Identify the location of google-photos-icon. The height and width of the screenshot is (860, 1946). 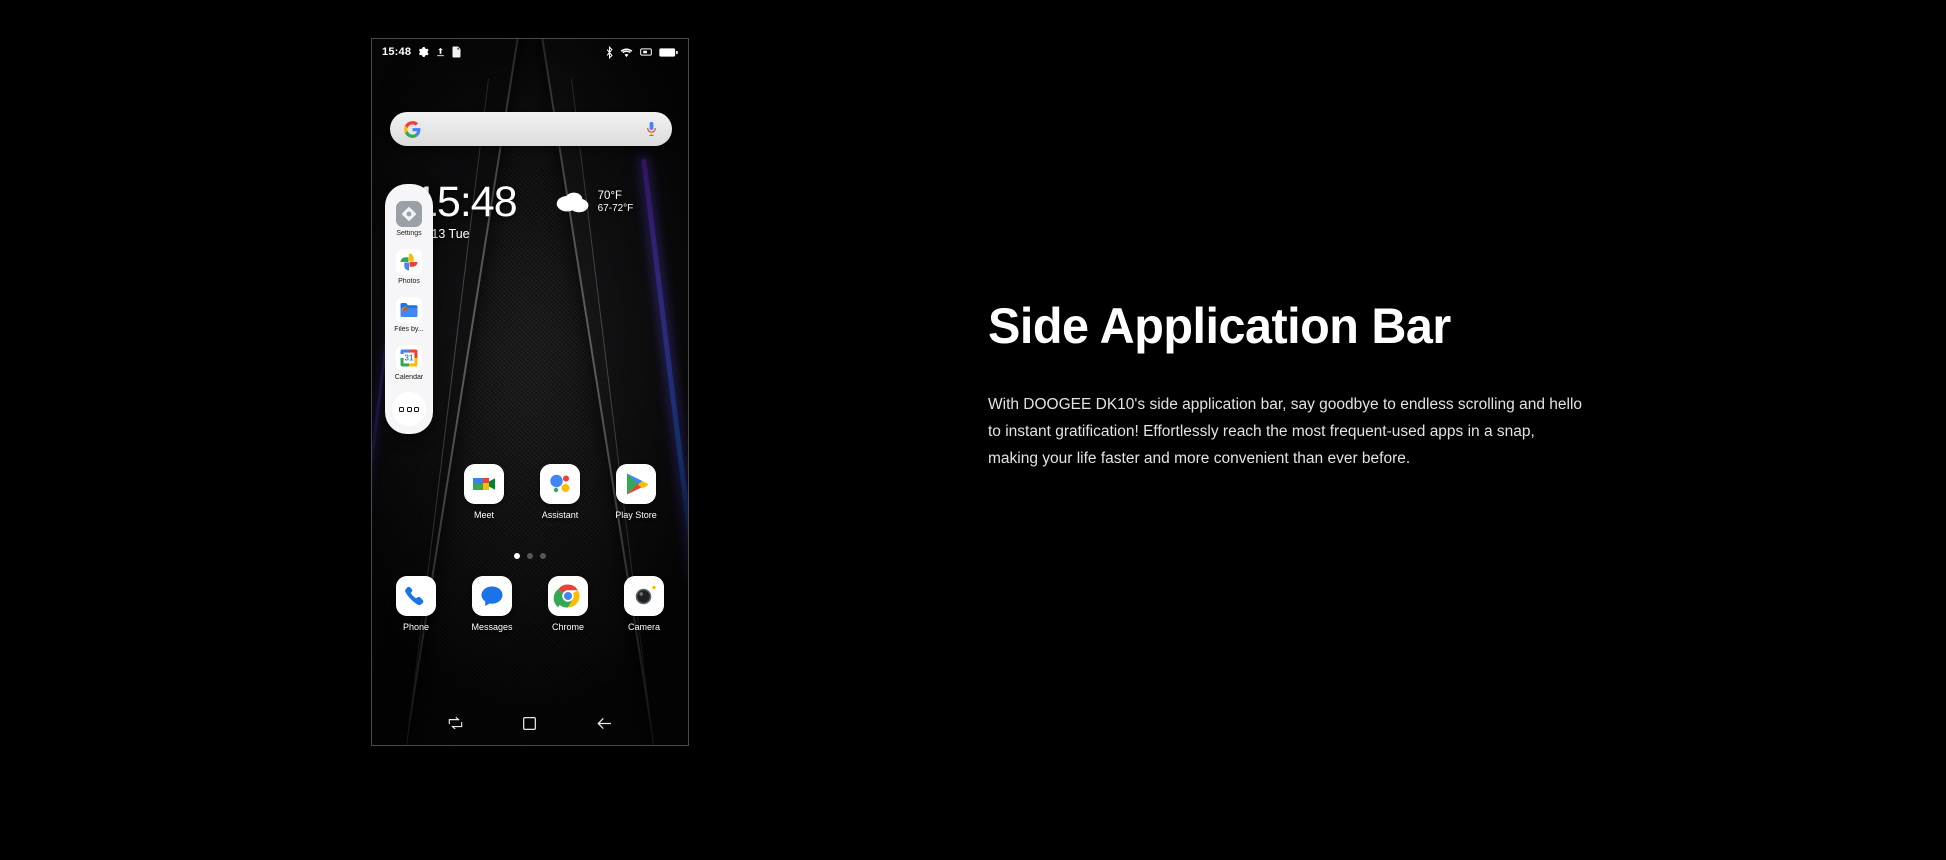
(409, 262).